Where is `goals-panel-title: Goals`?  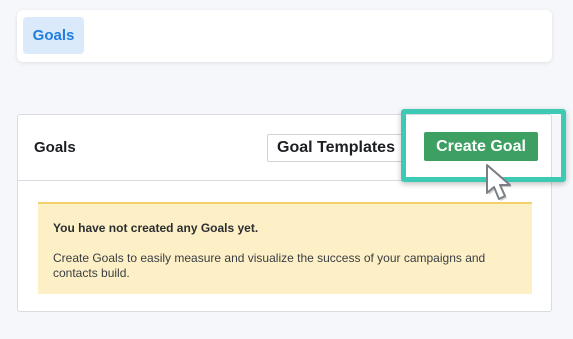 goals-panel-title: Goals is located at coordinates (55, 147).